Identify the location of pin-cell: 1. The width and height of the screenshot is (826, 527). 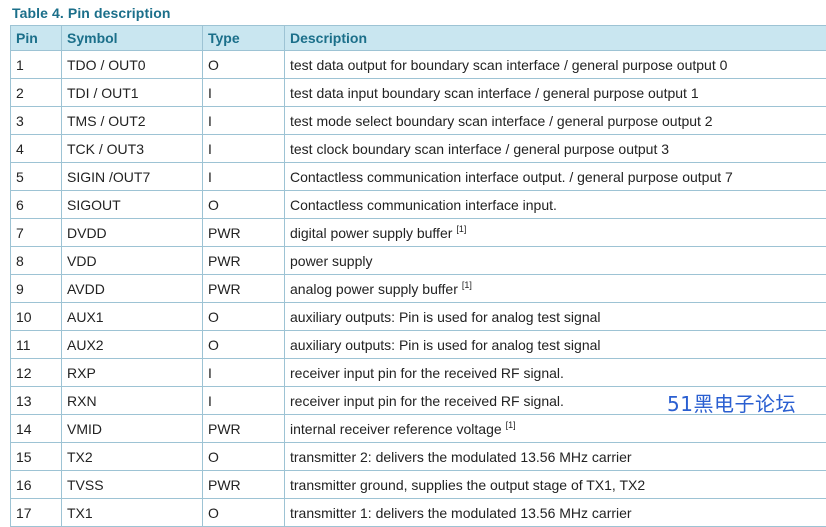
(36, 64).